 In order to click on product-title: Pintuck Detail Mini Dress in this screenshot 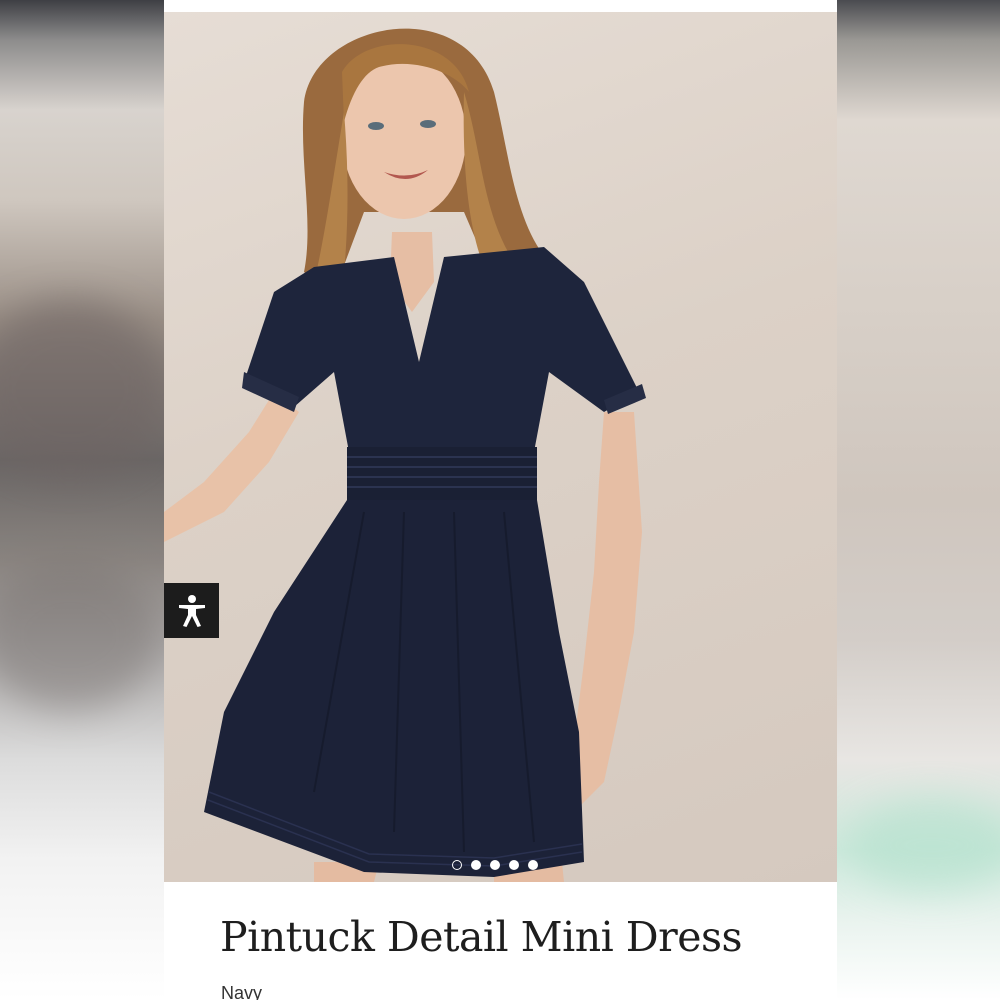, I will do `click(481, 937)`.